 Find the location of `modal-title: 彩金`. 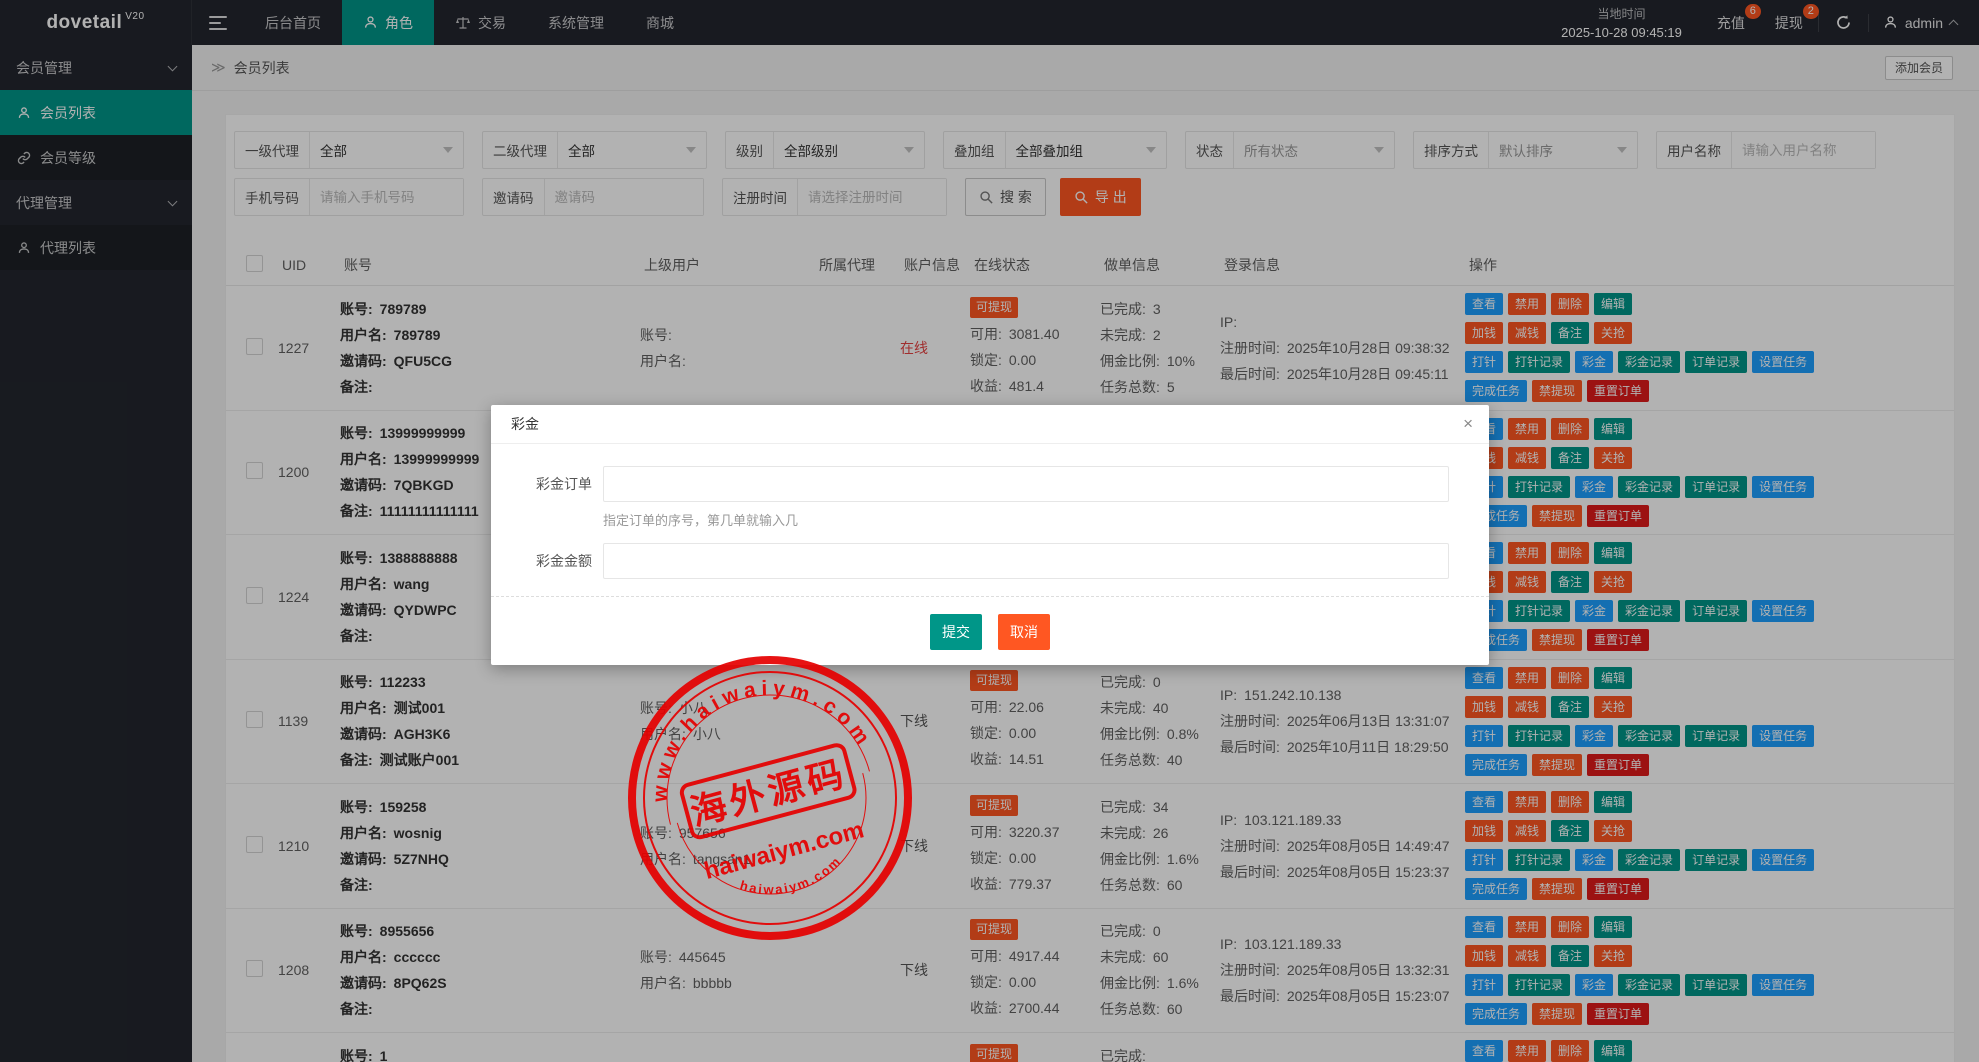

modal-title: 彩金 is located at coordinates (990, 424).